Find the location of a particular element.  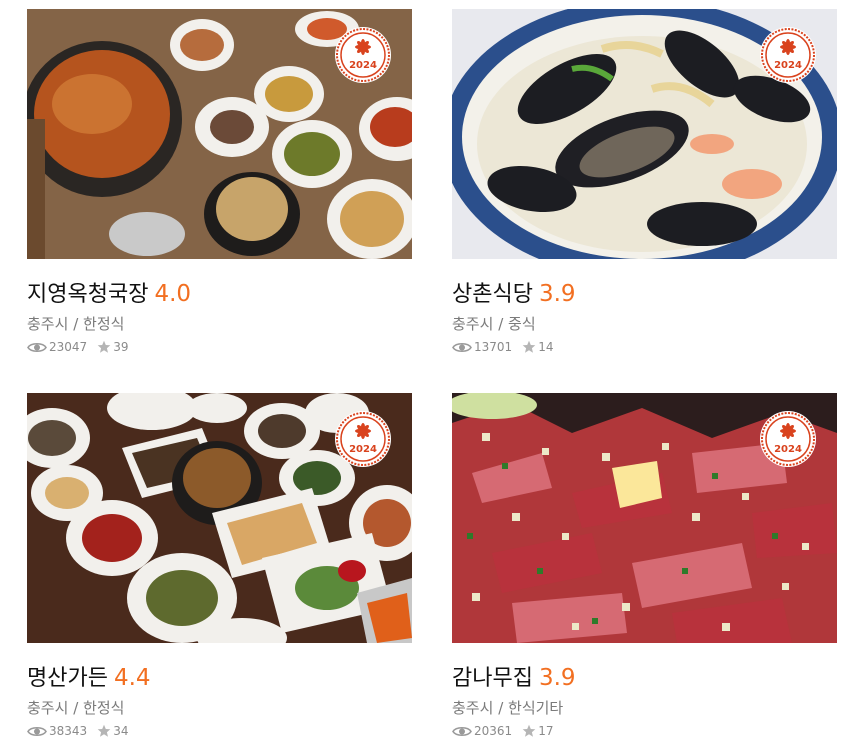

restaurant-rating: 4.4 is located at coordinates (132, 678).